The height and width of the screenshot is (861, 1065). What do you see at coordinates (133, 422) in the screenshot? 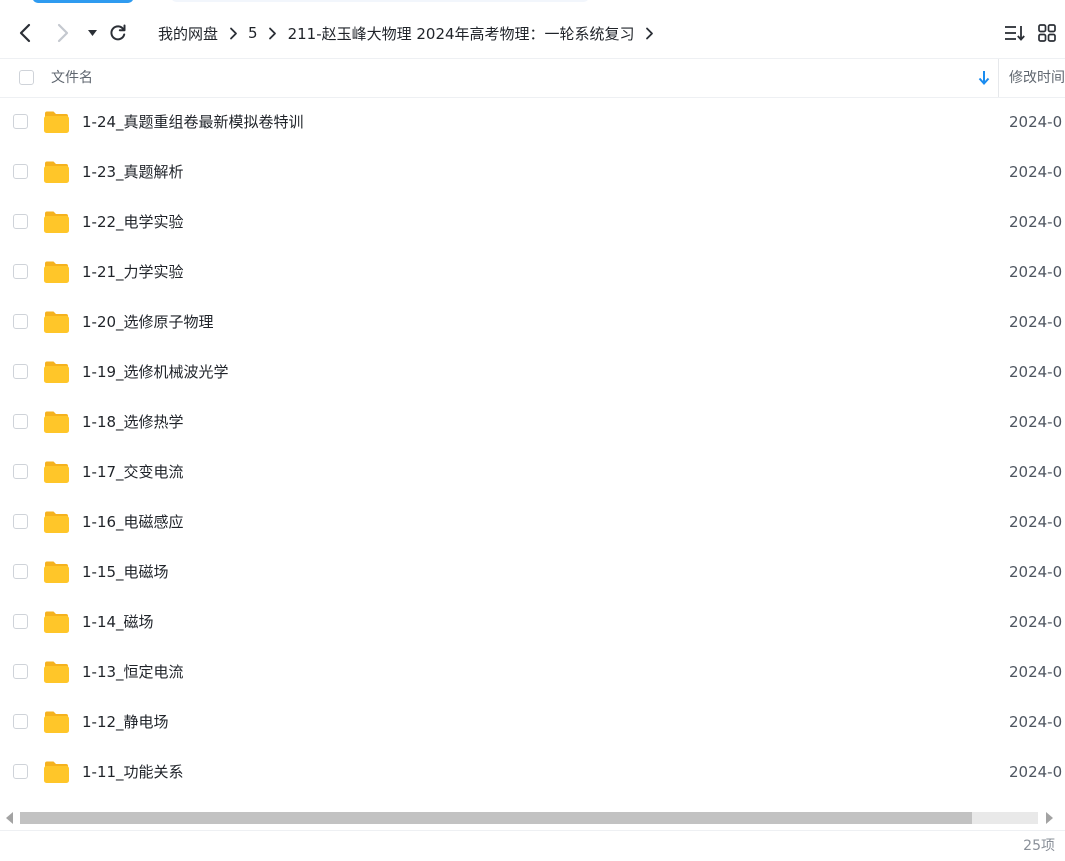
I see `file-name: 1-18_选修热学` at bounding box center [133, 422].